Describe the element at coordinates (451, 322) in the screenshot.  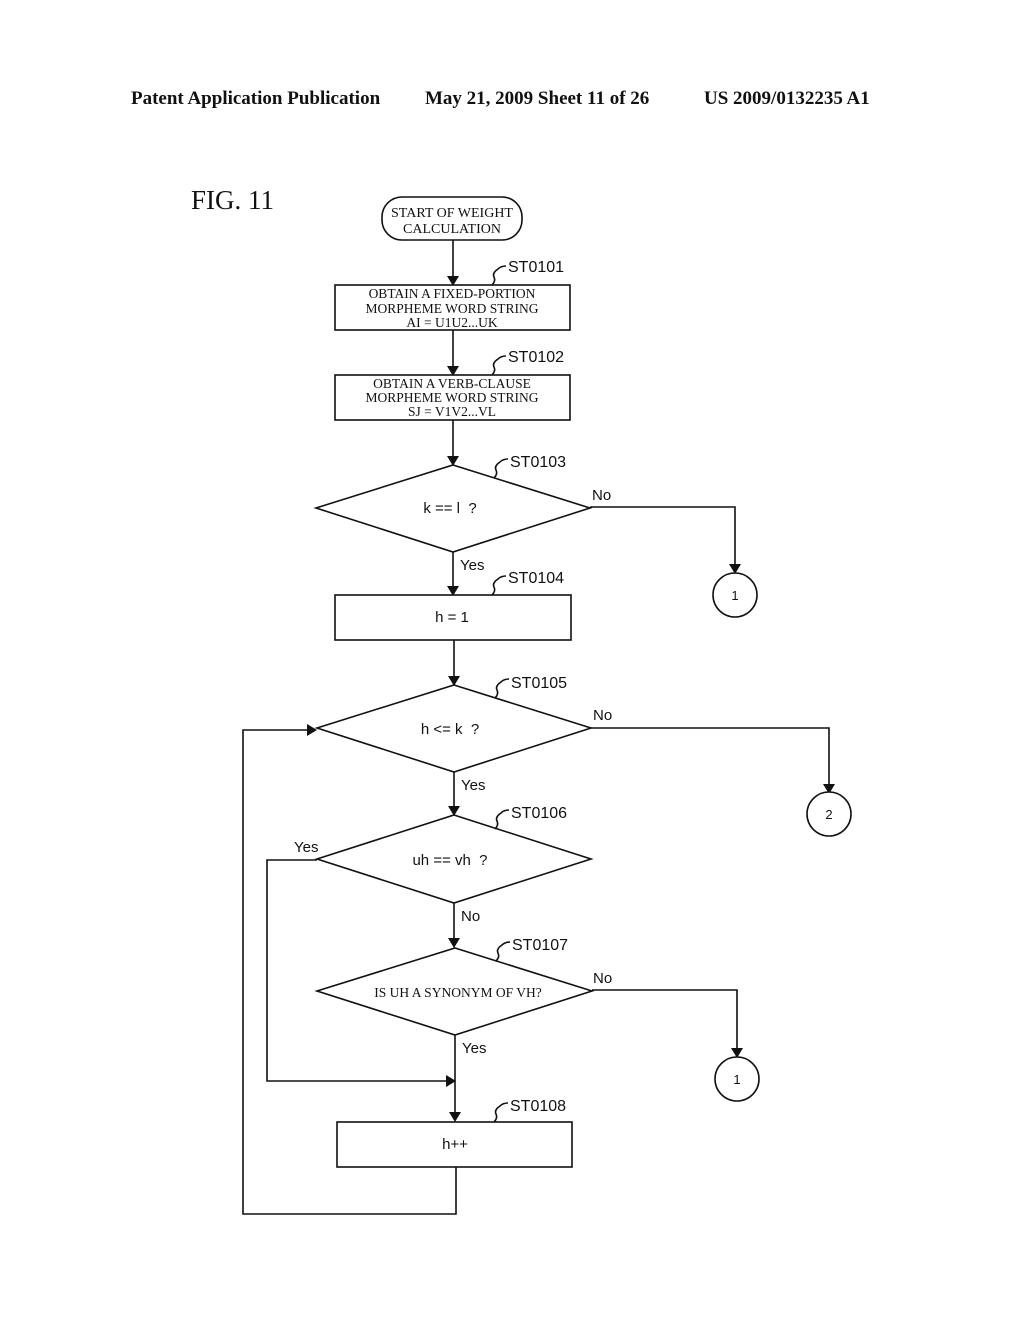
I see `st0101-line-3: AI = U1U2...UK` at that location.